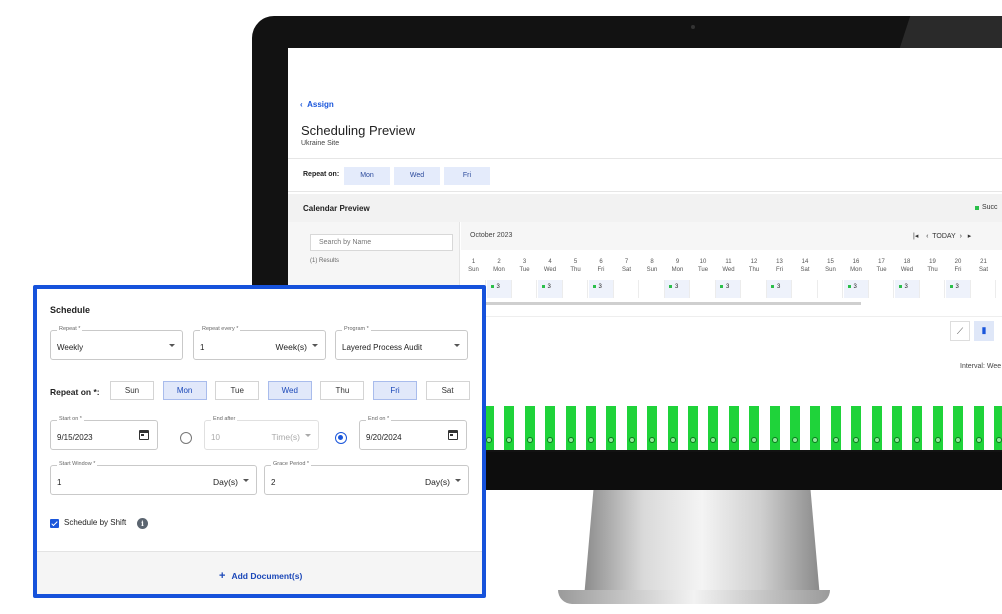 The width and height of the screenshot is (1002, 614). Describe the element at coordinates (292, 347) in the screenshot. I see `repeat-every-unit: Week(s)` at that location.